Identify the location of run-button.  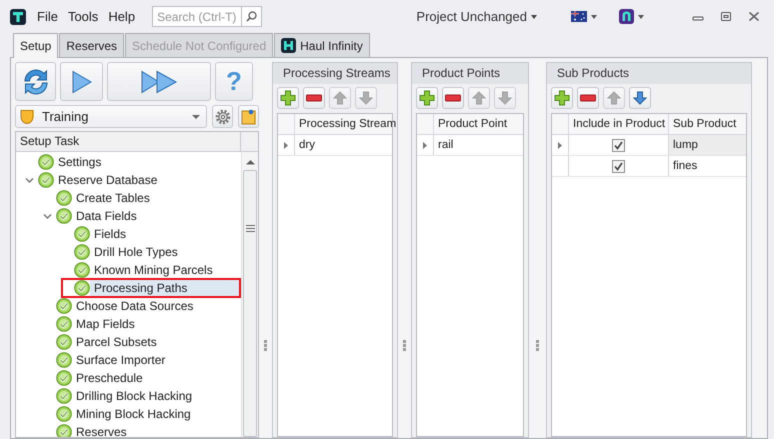
(81, 81).